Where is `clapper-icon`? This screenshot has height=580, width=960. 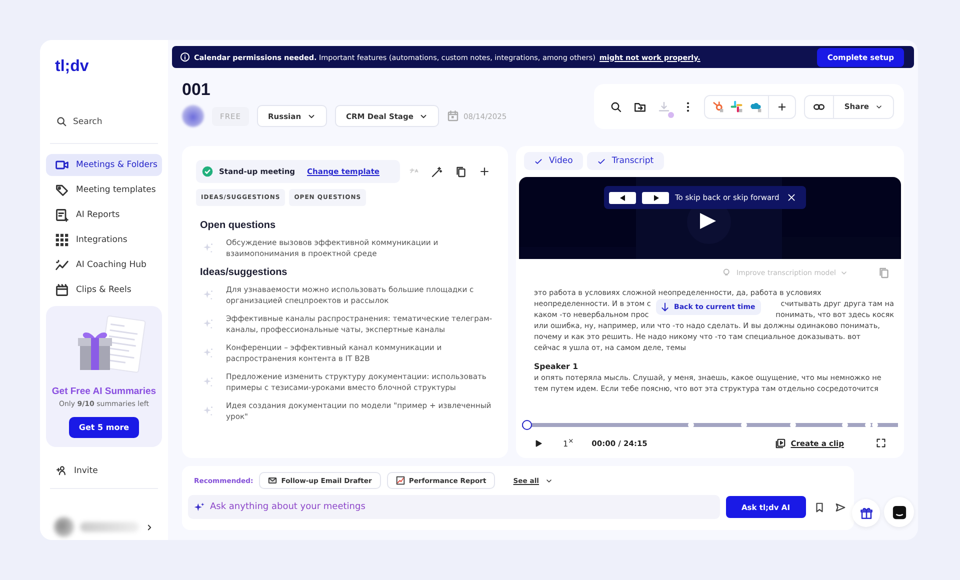
clapper-icon is located at coordinates (62, 290).